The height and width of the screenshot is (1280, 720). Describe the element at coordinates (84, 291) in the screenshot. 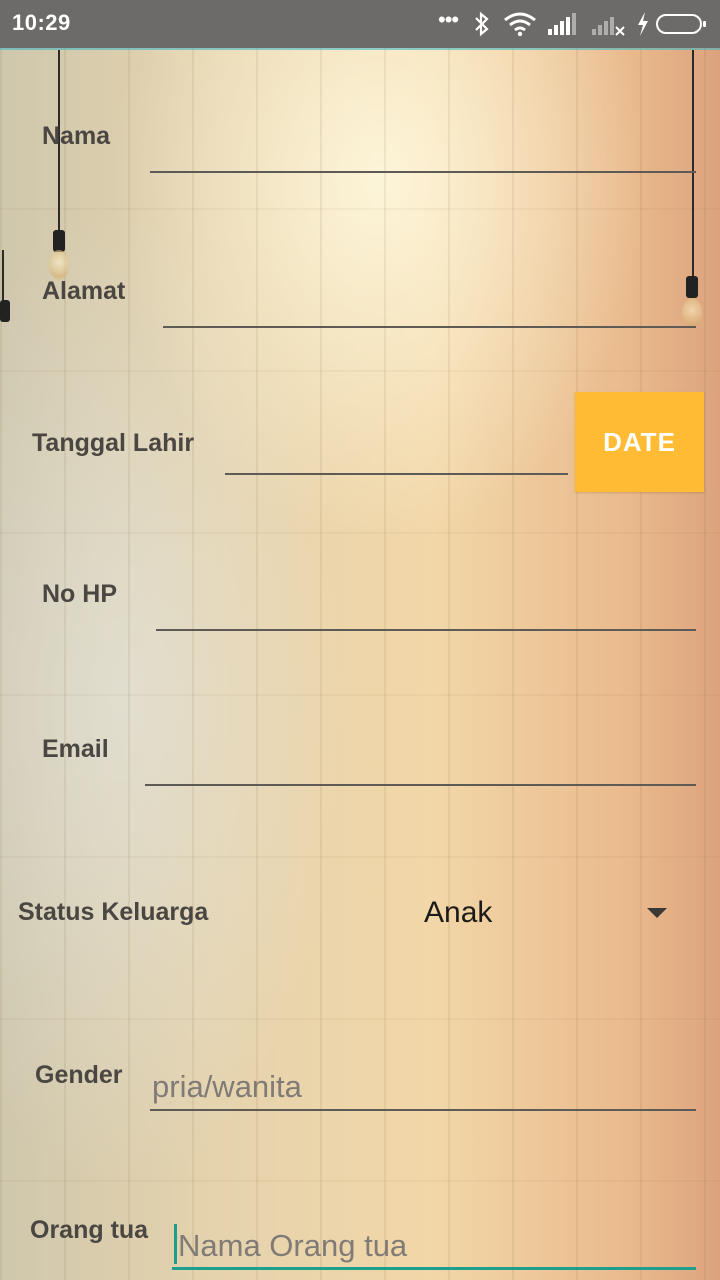

I see `alamat-label: Alamat` at that location.